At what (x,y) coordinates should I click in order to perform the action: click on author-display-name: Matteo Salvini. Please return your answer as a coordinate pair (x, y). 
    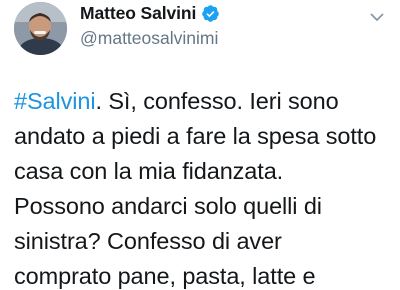
    Looking at the image, I should click on (138, 13).